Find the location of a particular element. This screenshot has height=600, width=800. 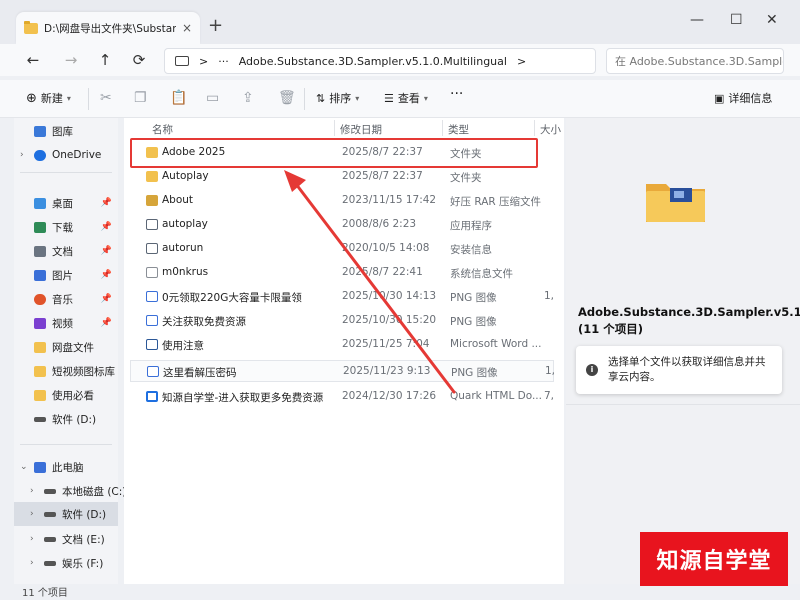

sidebar-item-label: 桌面 is located at coordinates (62, 203).